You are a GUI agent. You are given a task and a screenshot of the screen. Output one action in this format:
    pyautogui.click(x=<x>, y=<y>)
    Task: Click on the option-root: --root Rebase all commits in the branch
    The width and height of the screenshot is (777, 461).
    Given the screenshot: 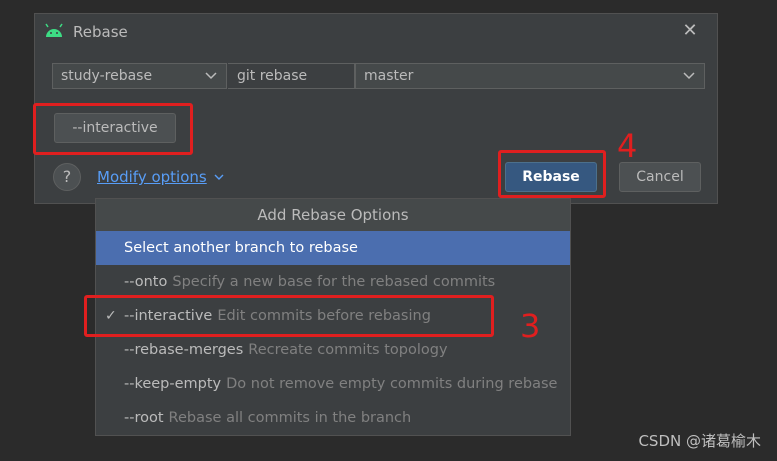 What is the action you would take?
    pyautogui.click(x=333, y=418)
    